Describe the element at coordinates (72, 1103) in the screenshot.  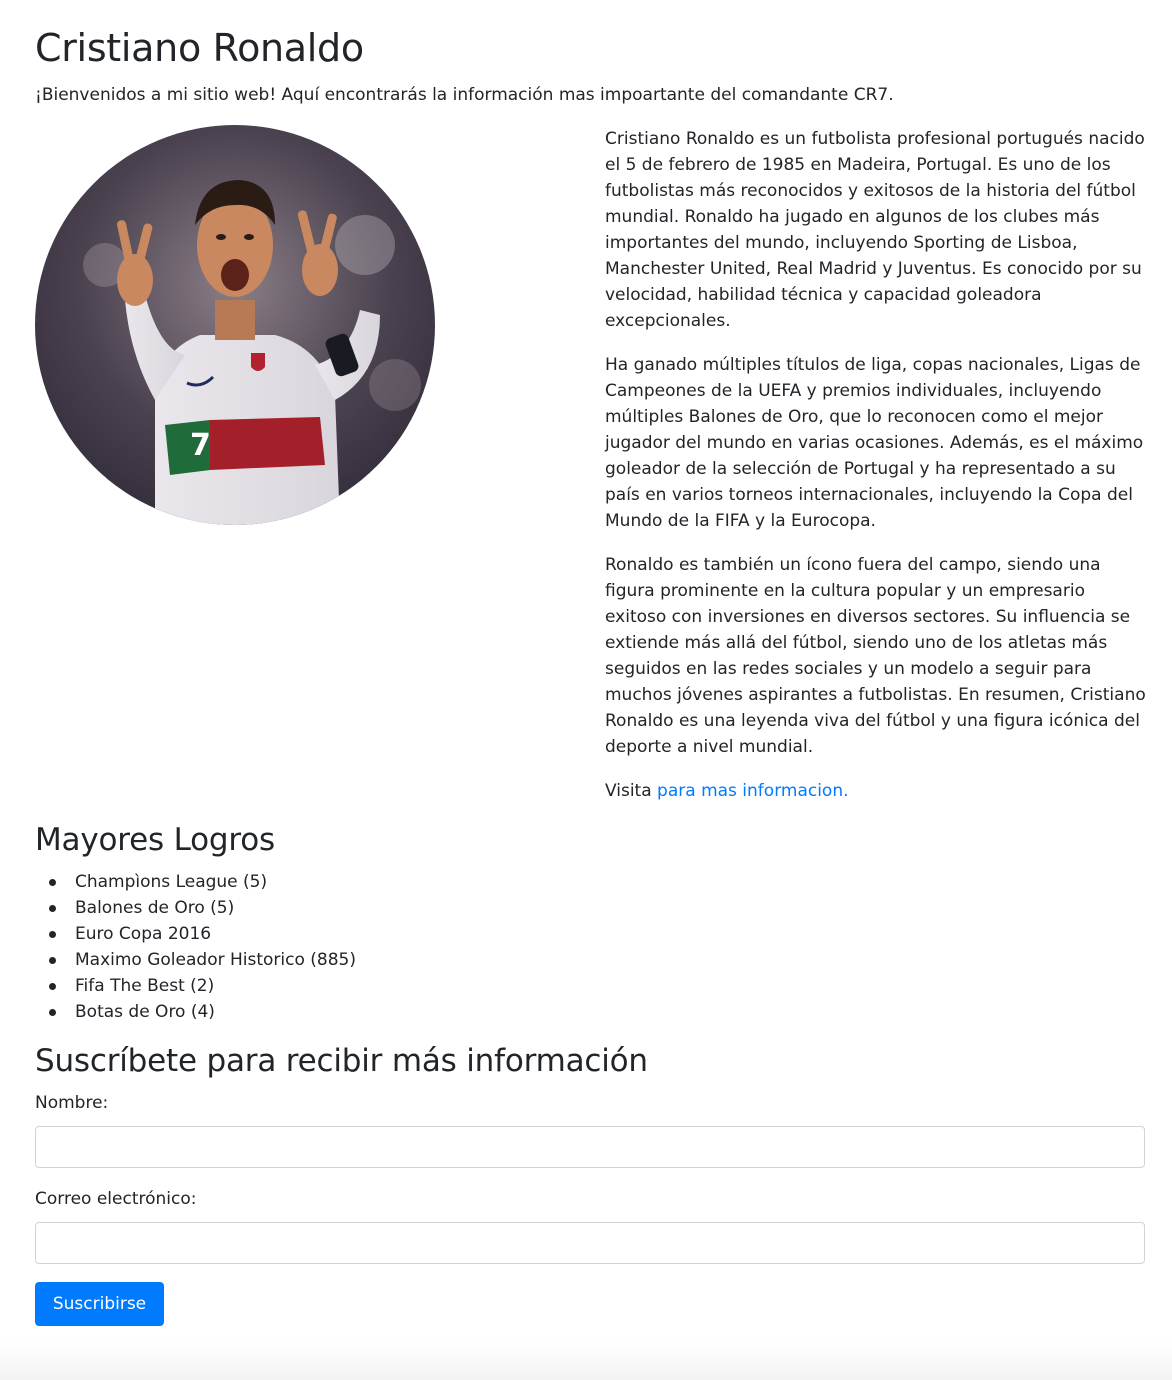
I see `name-label: Nombre:` at that location.